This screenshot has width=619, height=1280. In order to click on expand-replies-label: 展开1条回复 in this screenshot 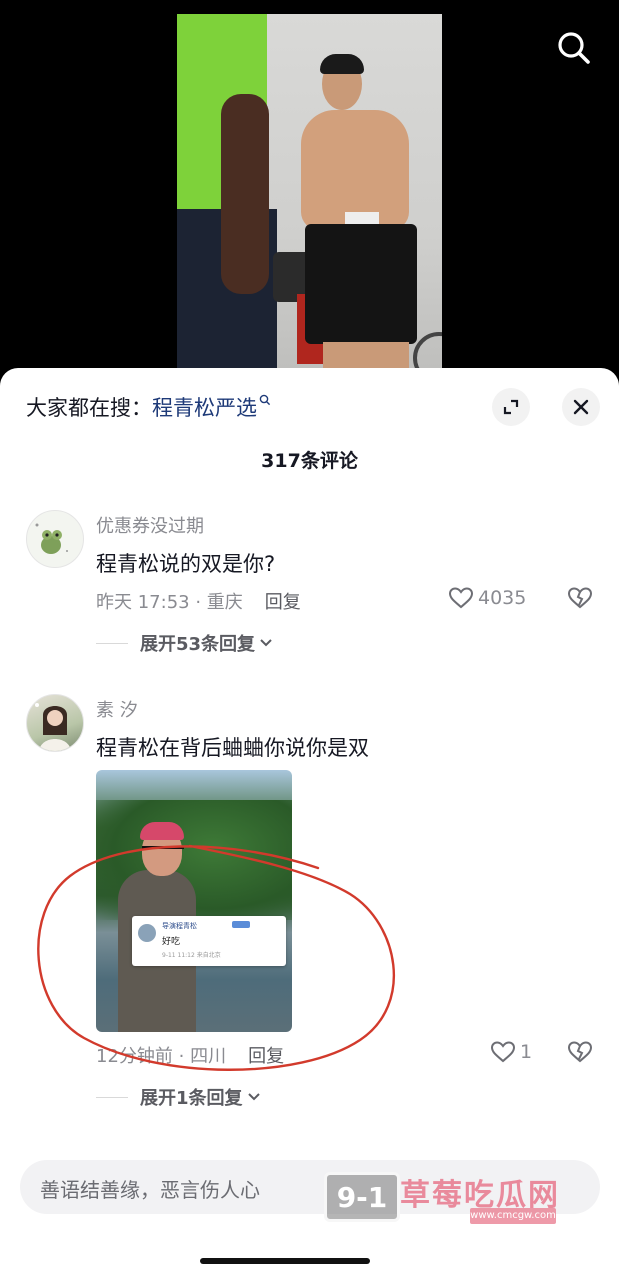, I will do `click(191, 1097)`.